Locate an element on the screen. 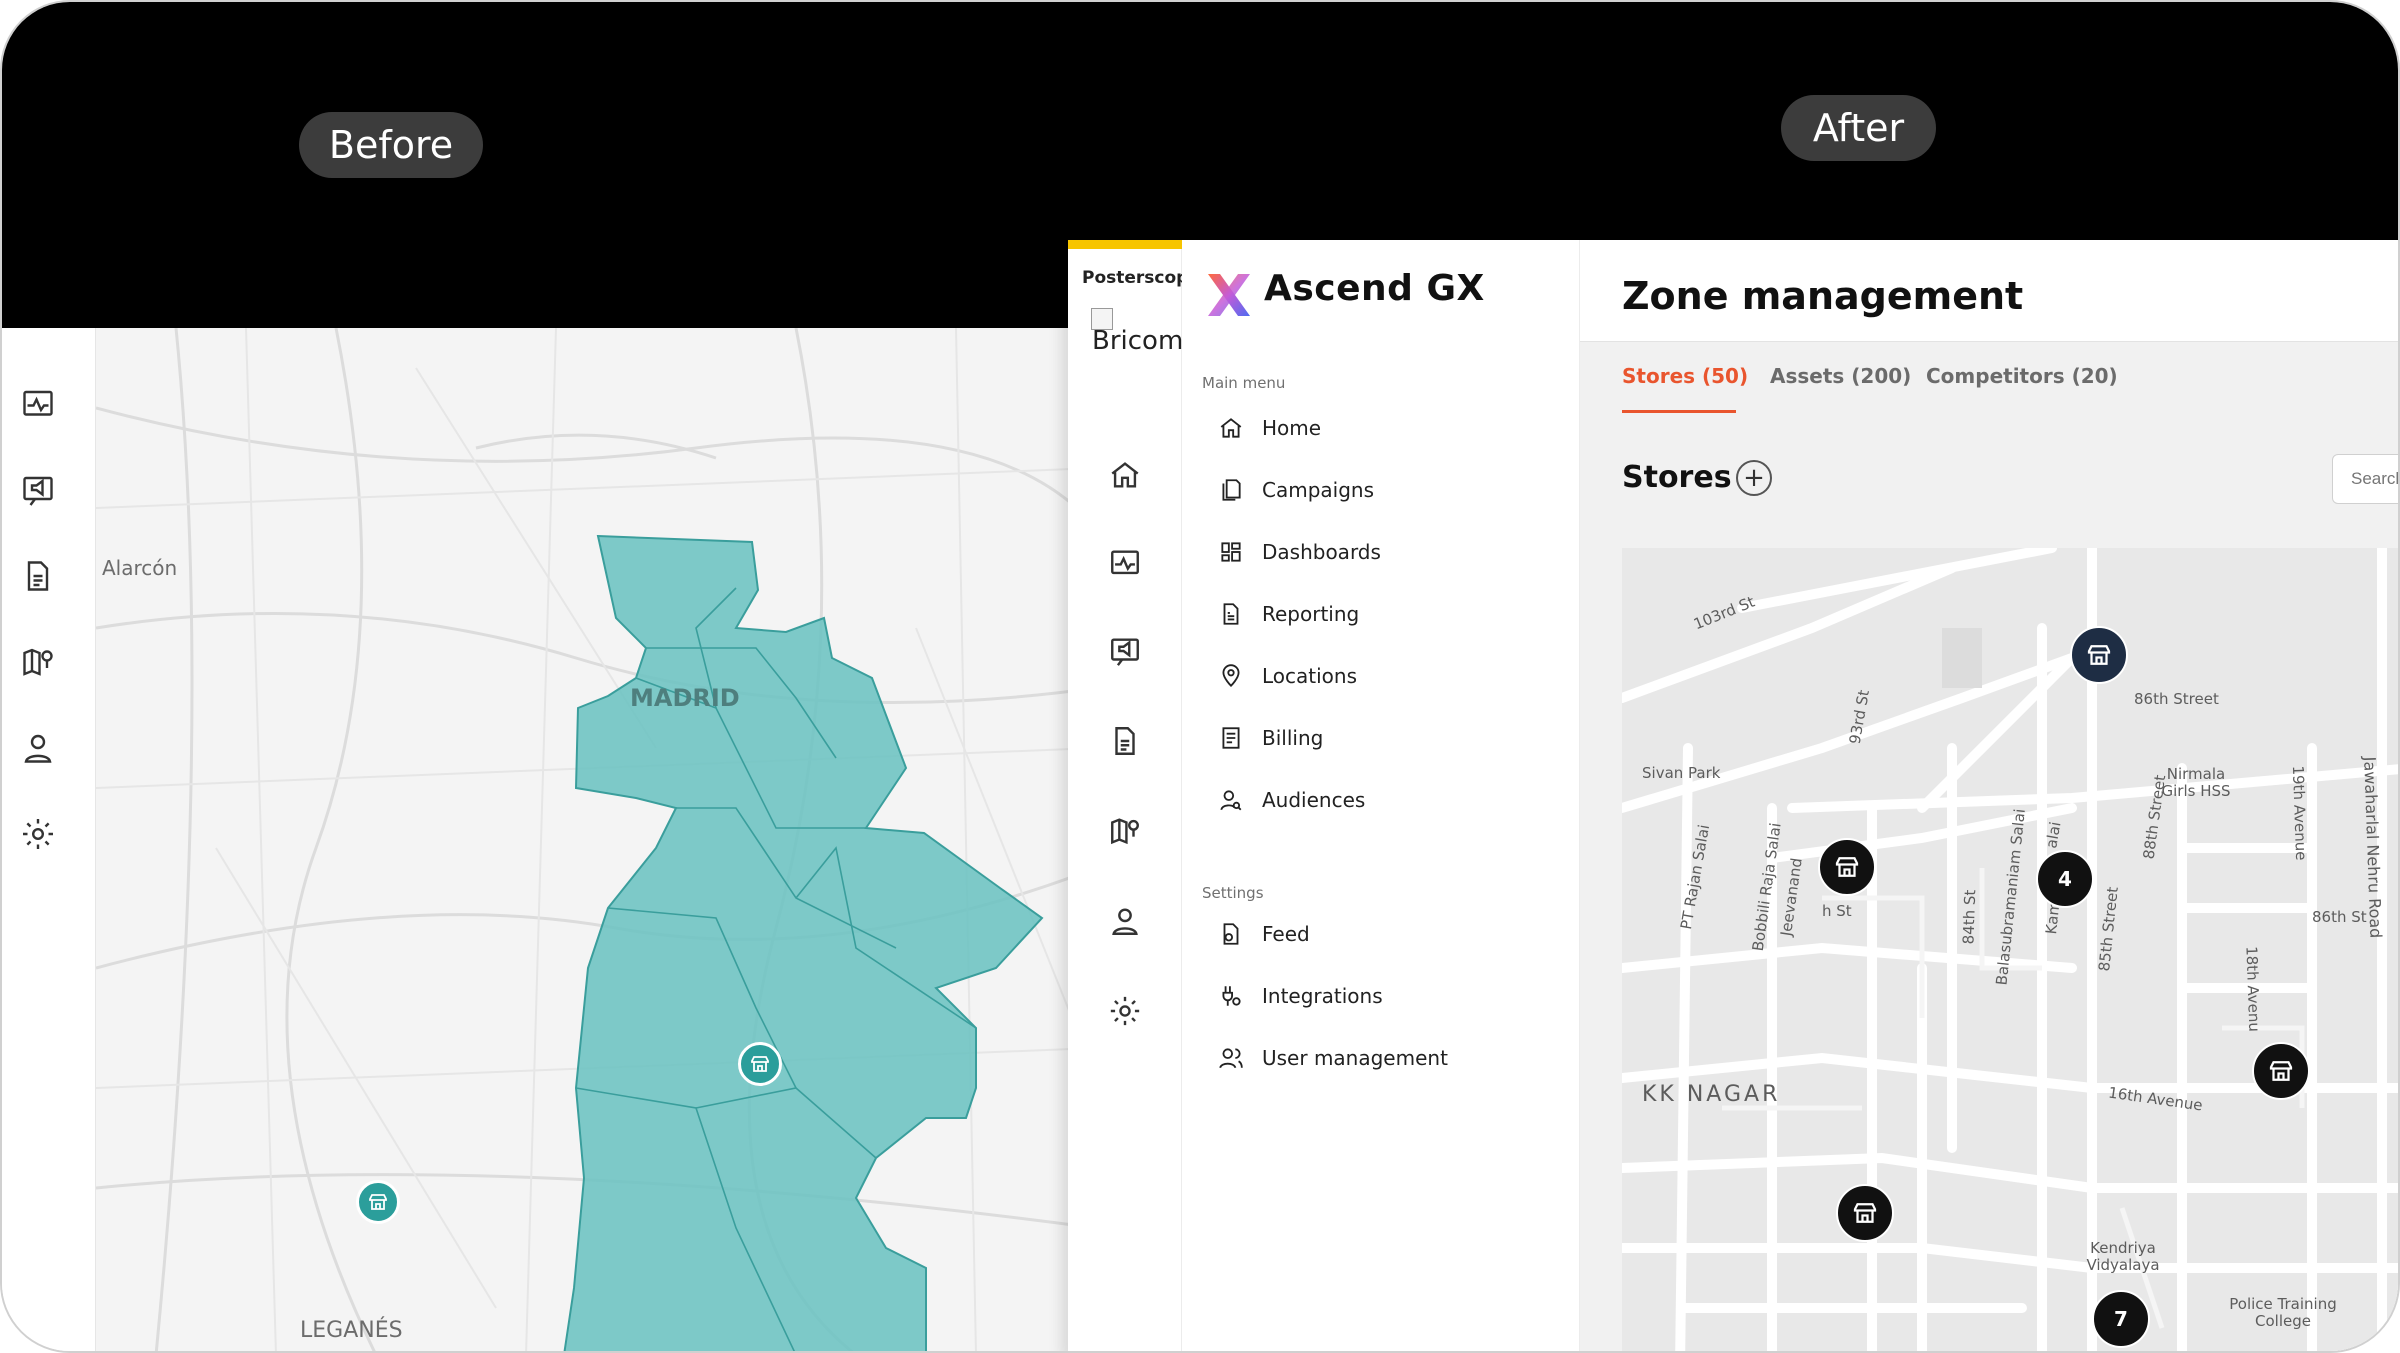 This screenshot has width=2400, height=1353. tab-assets: Assets (200) is located at coordinates (1840, 376).